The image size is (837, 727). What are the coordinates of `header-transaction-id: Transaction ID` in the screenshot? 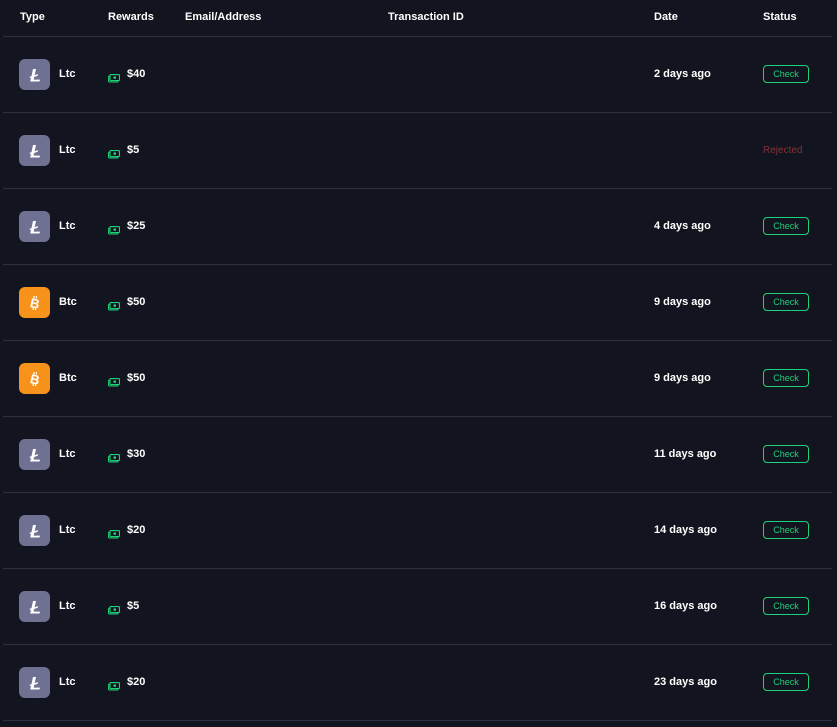 It's located at (426, 17).